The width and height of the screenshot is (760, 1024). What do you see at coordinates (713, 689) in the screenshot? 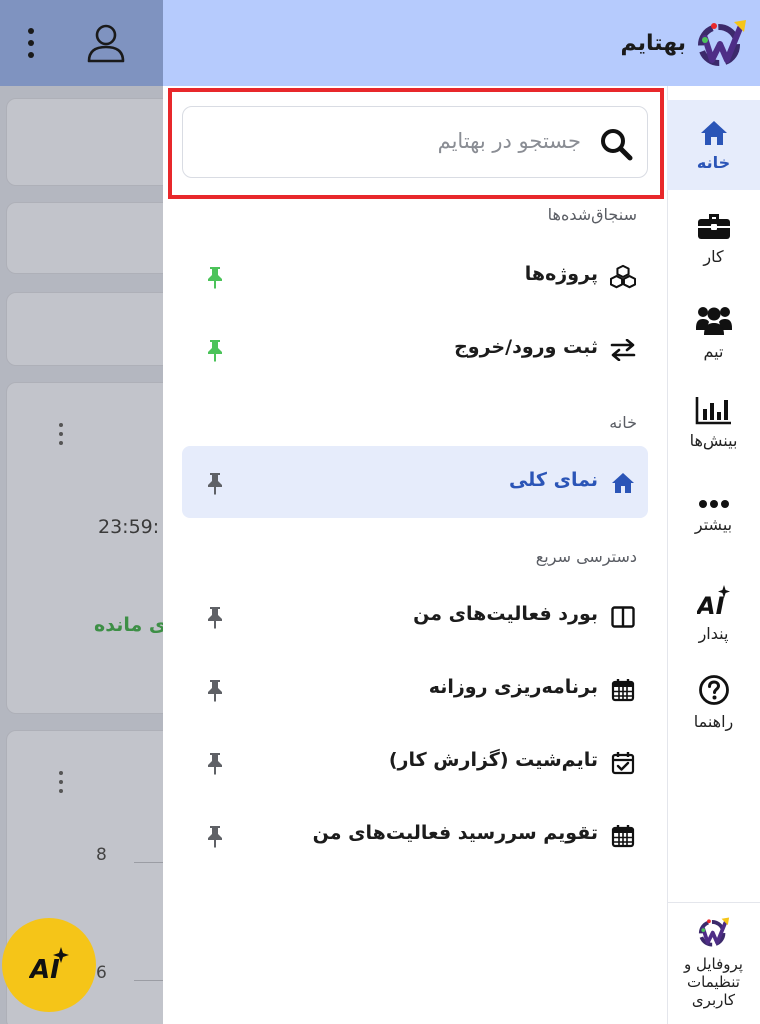
I see `help-icon` at bounding box center [713, 689].